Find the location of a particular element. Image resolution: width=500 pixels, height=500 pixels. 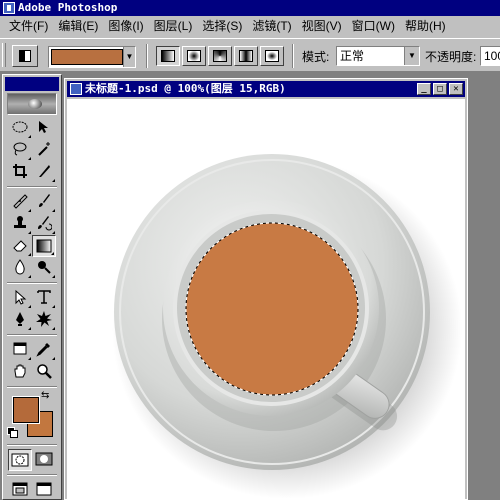

menu-window: 窗口(W) is located at coordinates (373, 26).